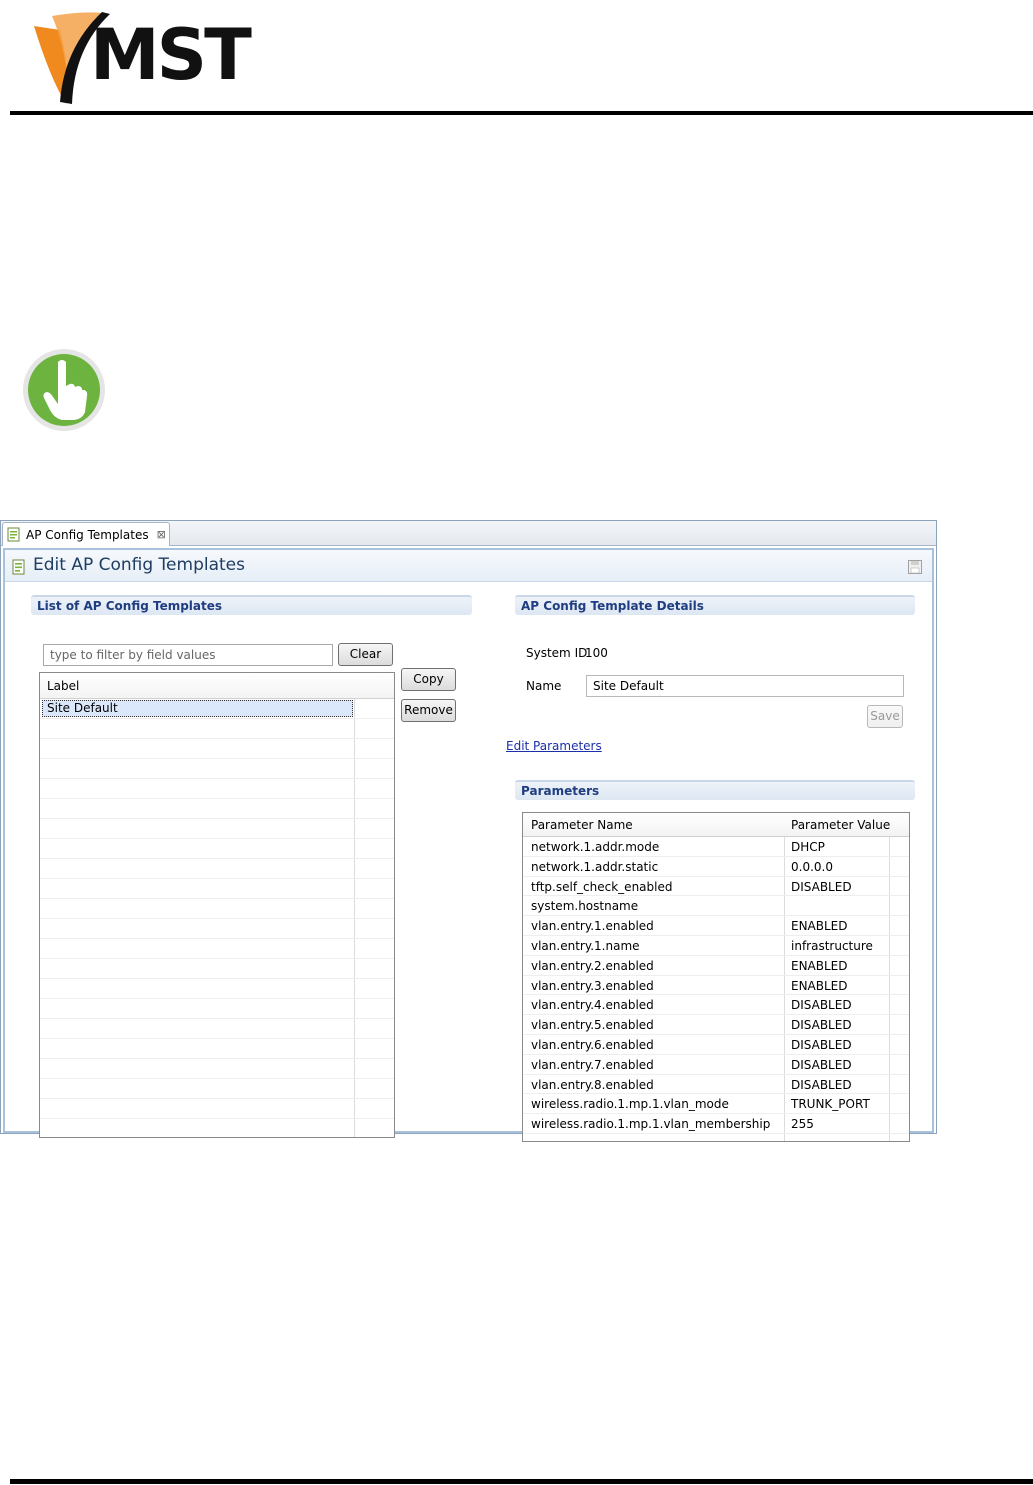  Describe the element at coordinates (745, 686) in the screenshot. I see `name-field: Site Default` at that location.